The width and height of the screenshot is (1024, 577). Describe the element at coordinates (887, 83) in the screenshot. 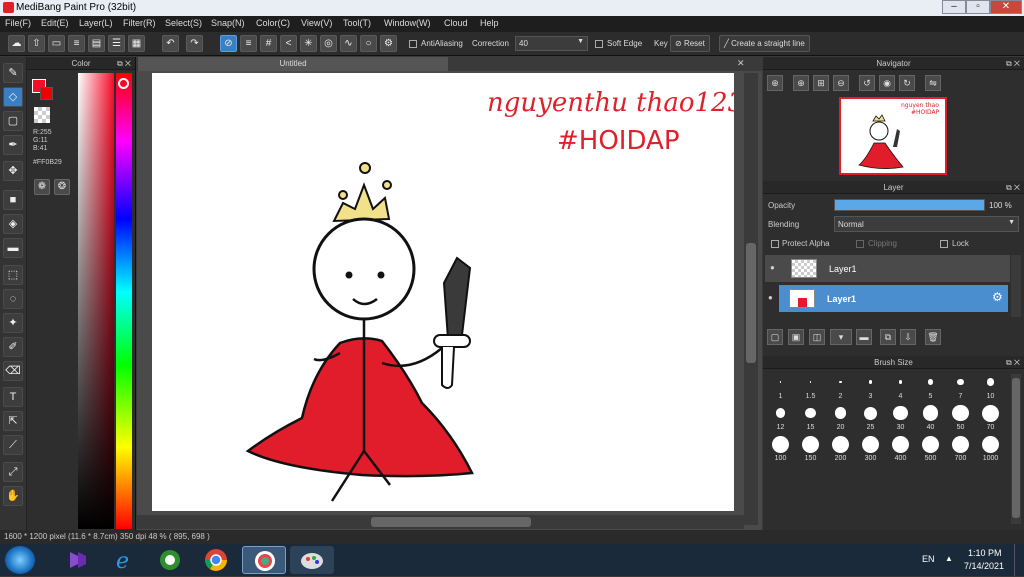

I see `rotate-reset-icon: ◉` at that location.